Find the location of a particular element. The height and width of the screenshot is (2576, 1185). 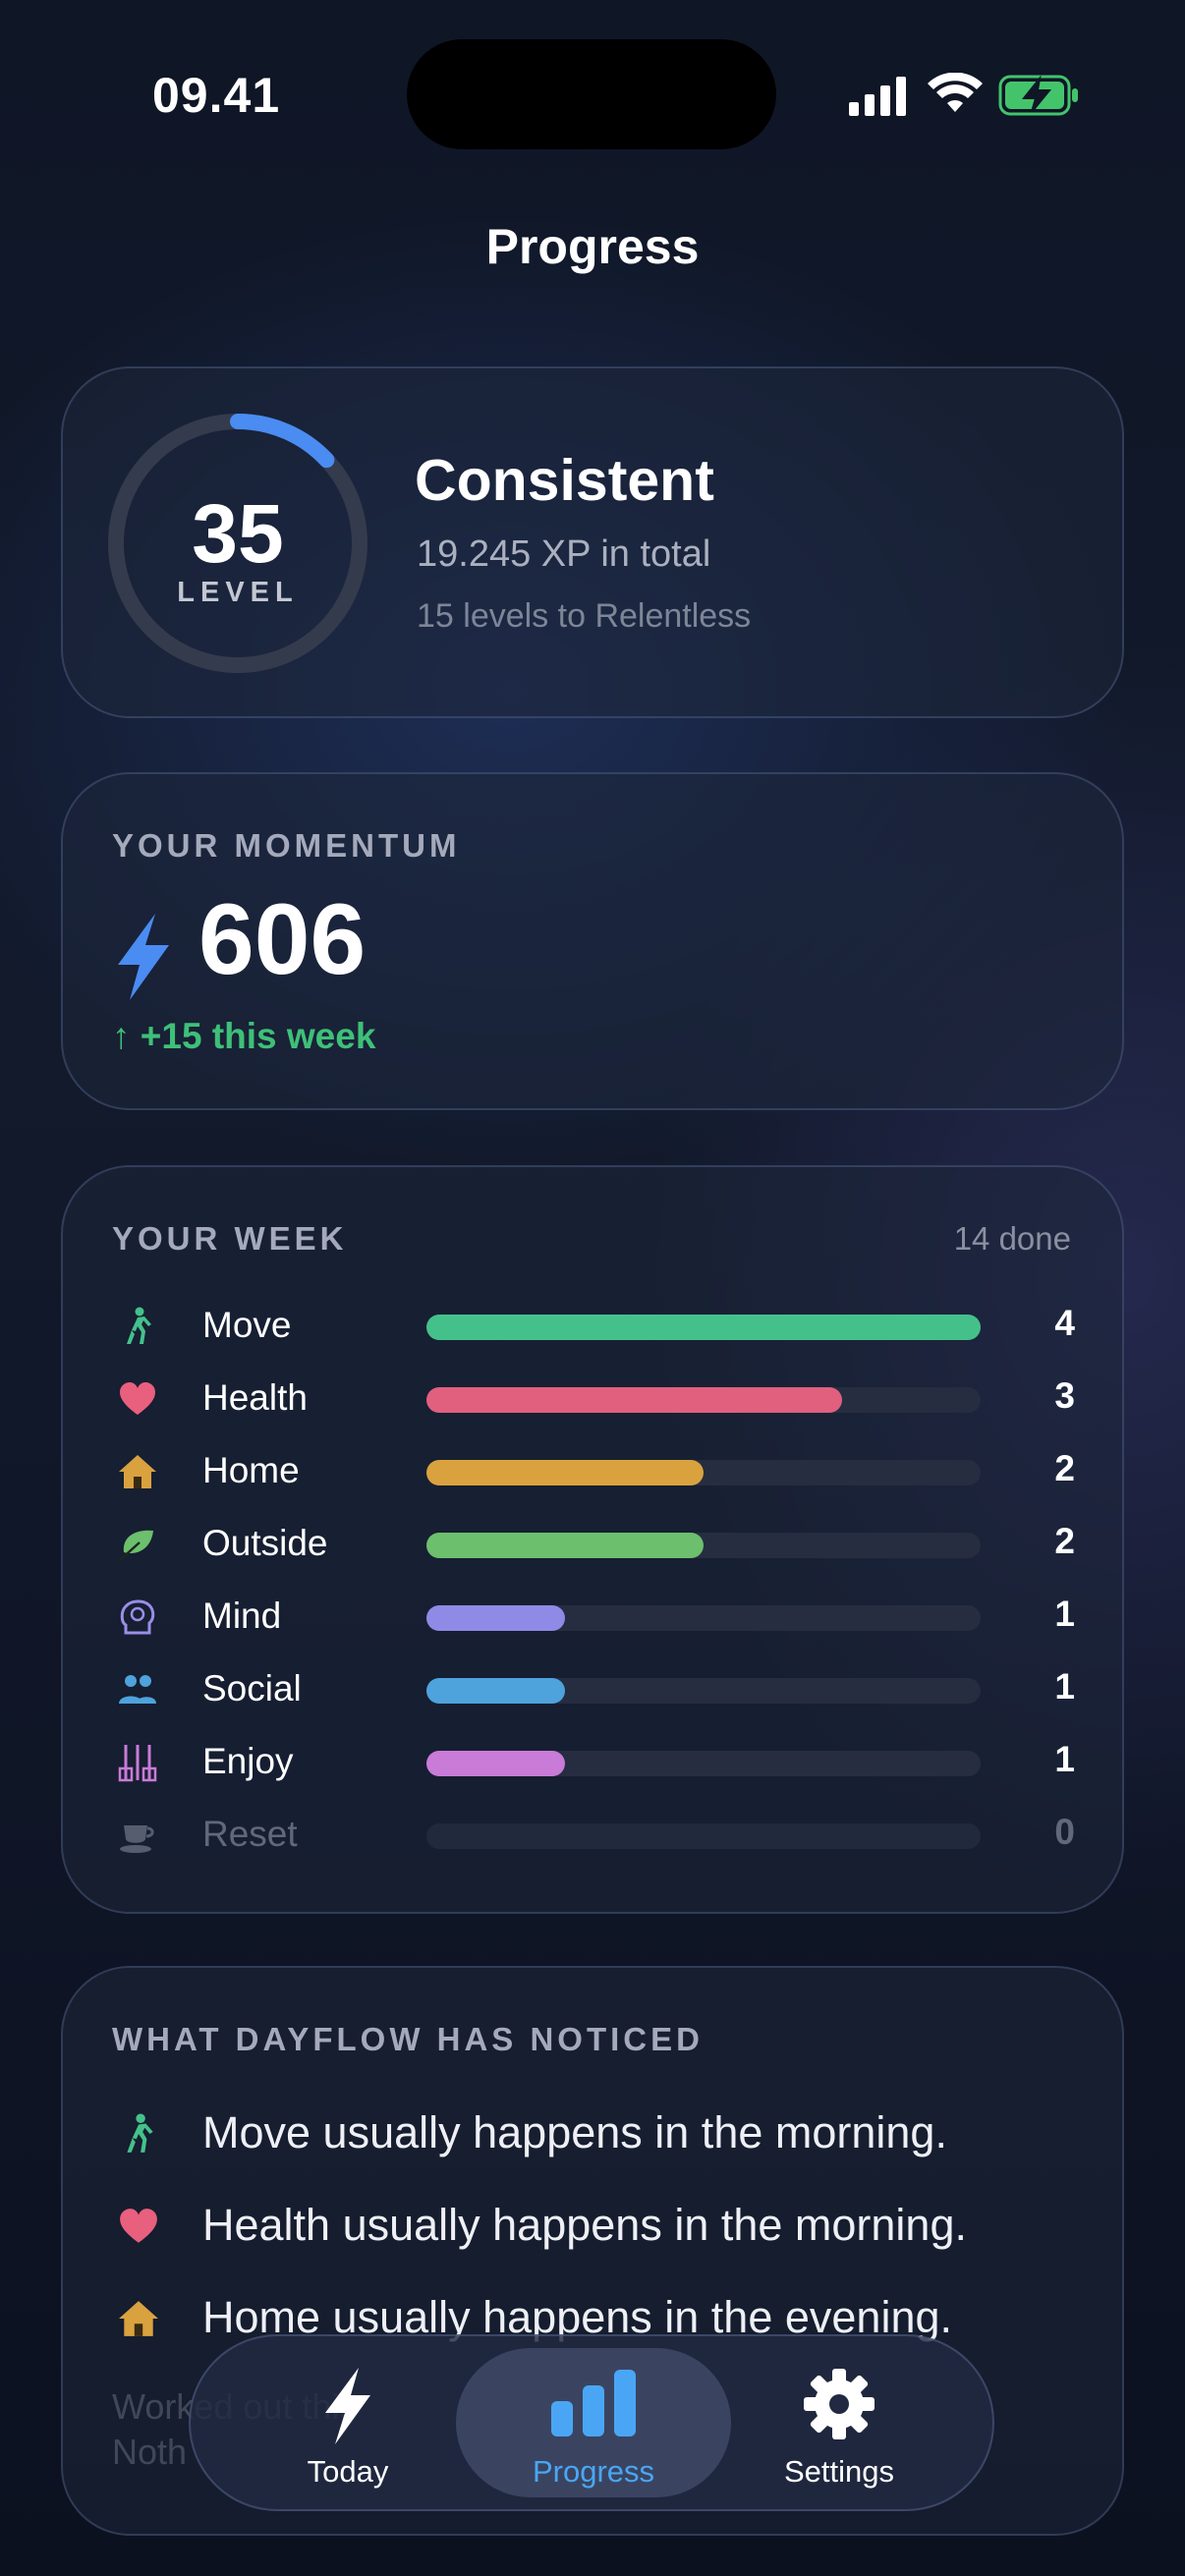

wifi-icon is located at coordinates (956, 92).